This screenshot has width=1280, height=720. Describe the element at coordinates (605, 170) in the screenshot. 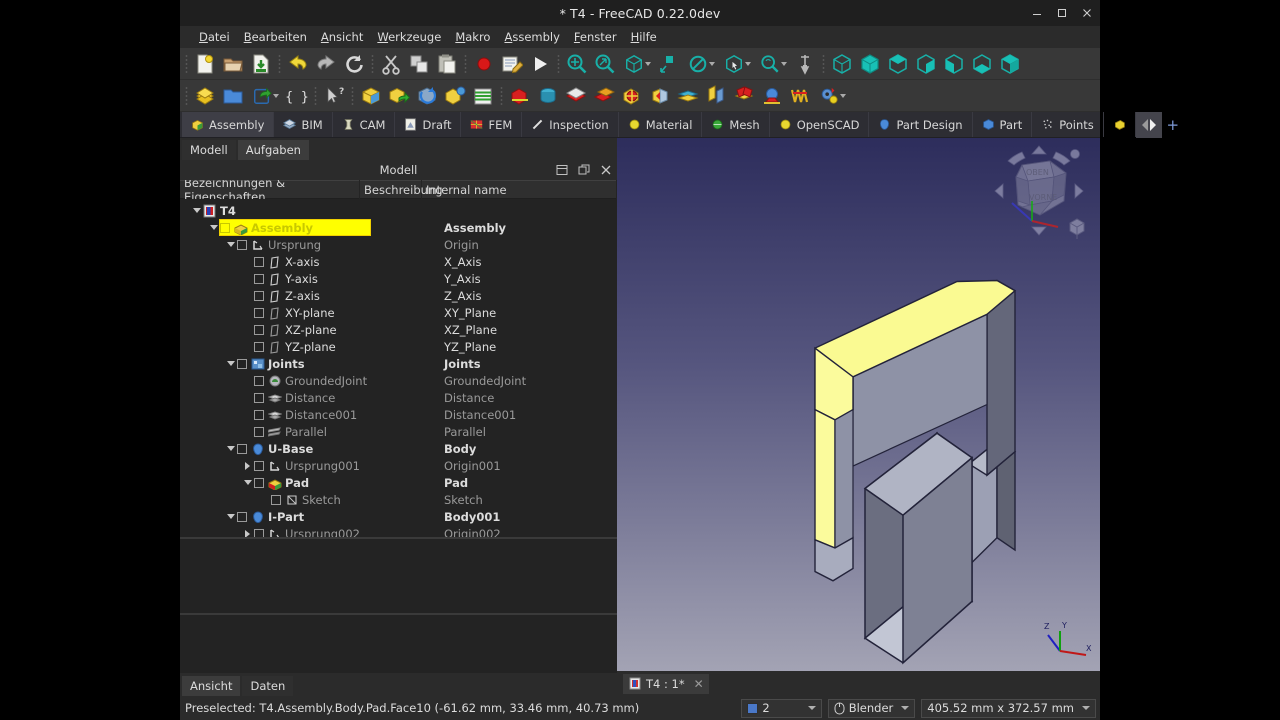

I see `close-panel-icon` at that location.